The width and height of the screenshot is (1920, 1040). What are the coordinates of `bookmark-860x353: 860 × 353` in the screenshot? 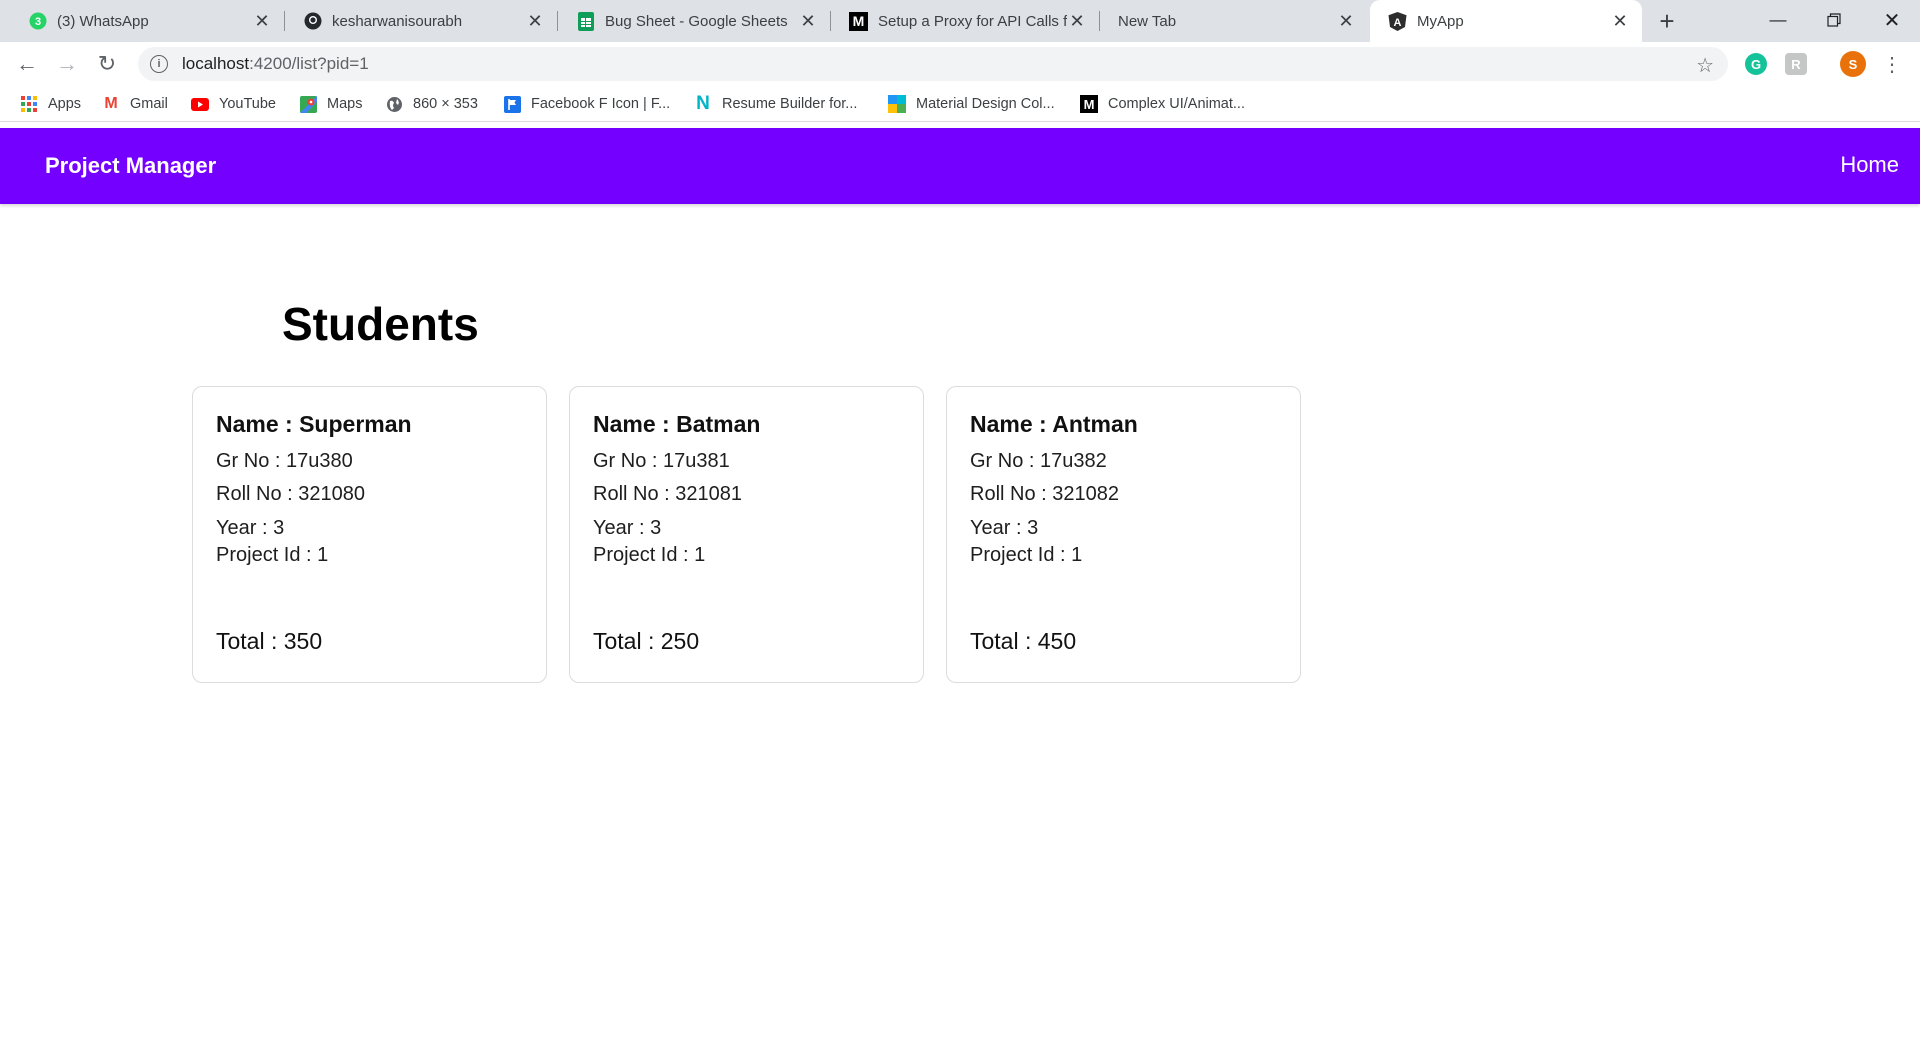 It's located at (431, 104).